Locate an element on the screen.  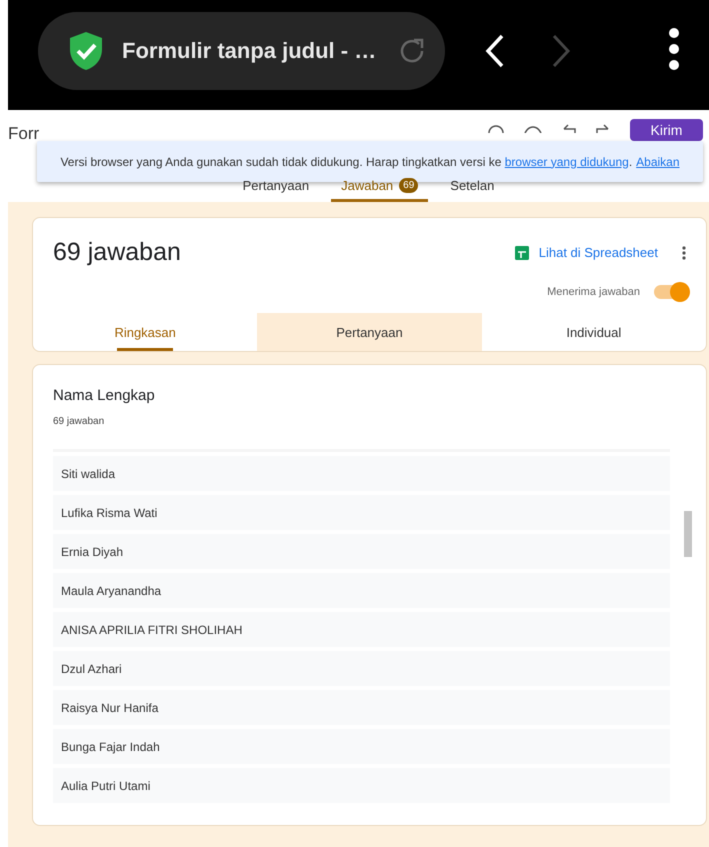
spreadsheet-link: Lihat di Spreadsheet is located at coordinates (586, 252).